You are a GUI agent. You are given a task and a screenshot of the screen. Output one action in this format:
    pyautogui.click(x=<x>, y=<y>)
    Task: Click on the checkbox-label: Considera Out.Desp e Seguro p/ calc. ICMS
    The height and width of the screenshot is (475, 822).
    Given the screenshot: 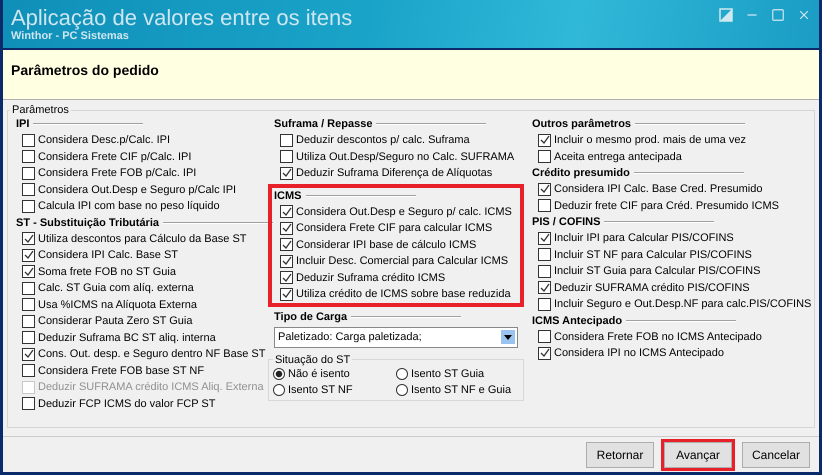 What is the action you would take?
    pyautogui.click(x=404, y=212)
    